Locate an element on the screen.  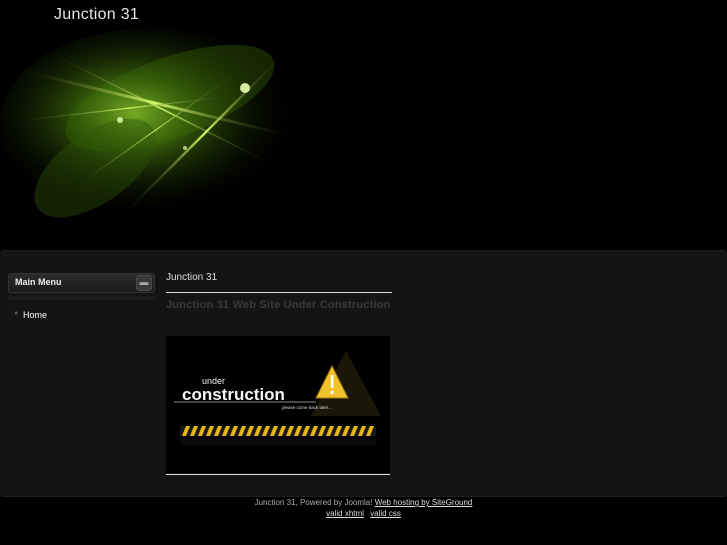
main-menu-header: Main Menu ▬ is located at coordinates (81, 283).